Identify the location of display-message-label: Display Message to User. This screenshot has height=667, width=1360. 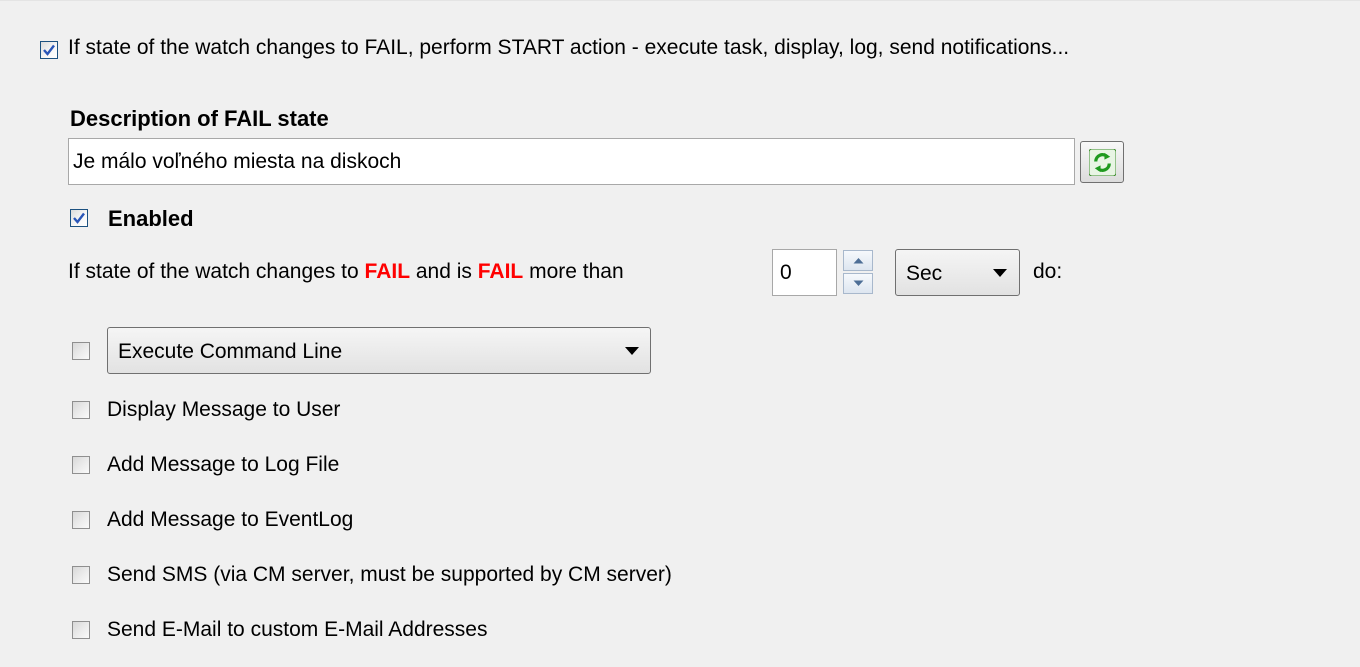
(224, 409).